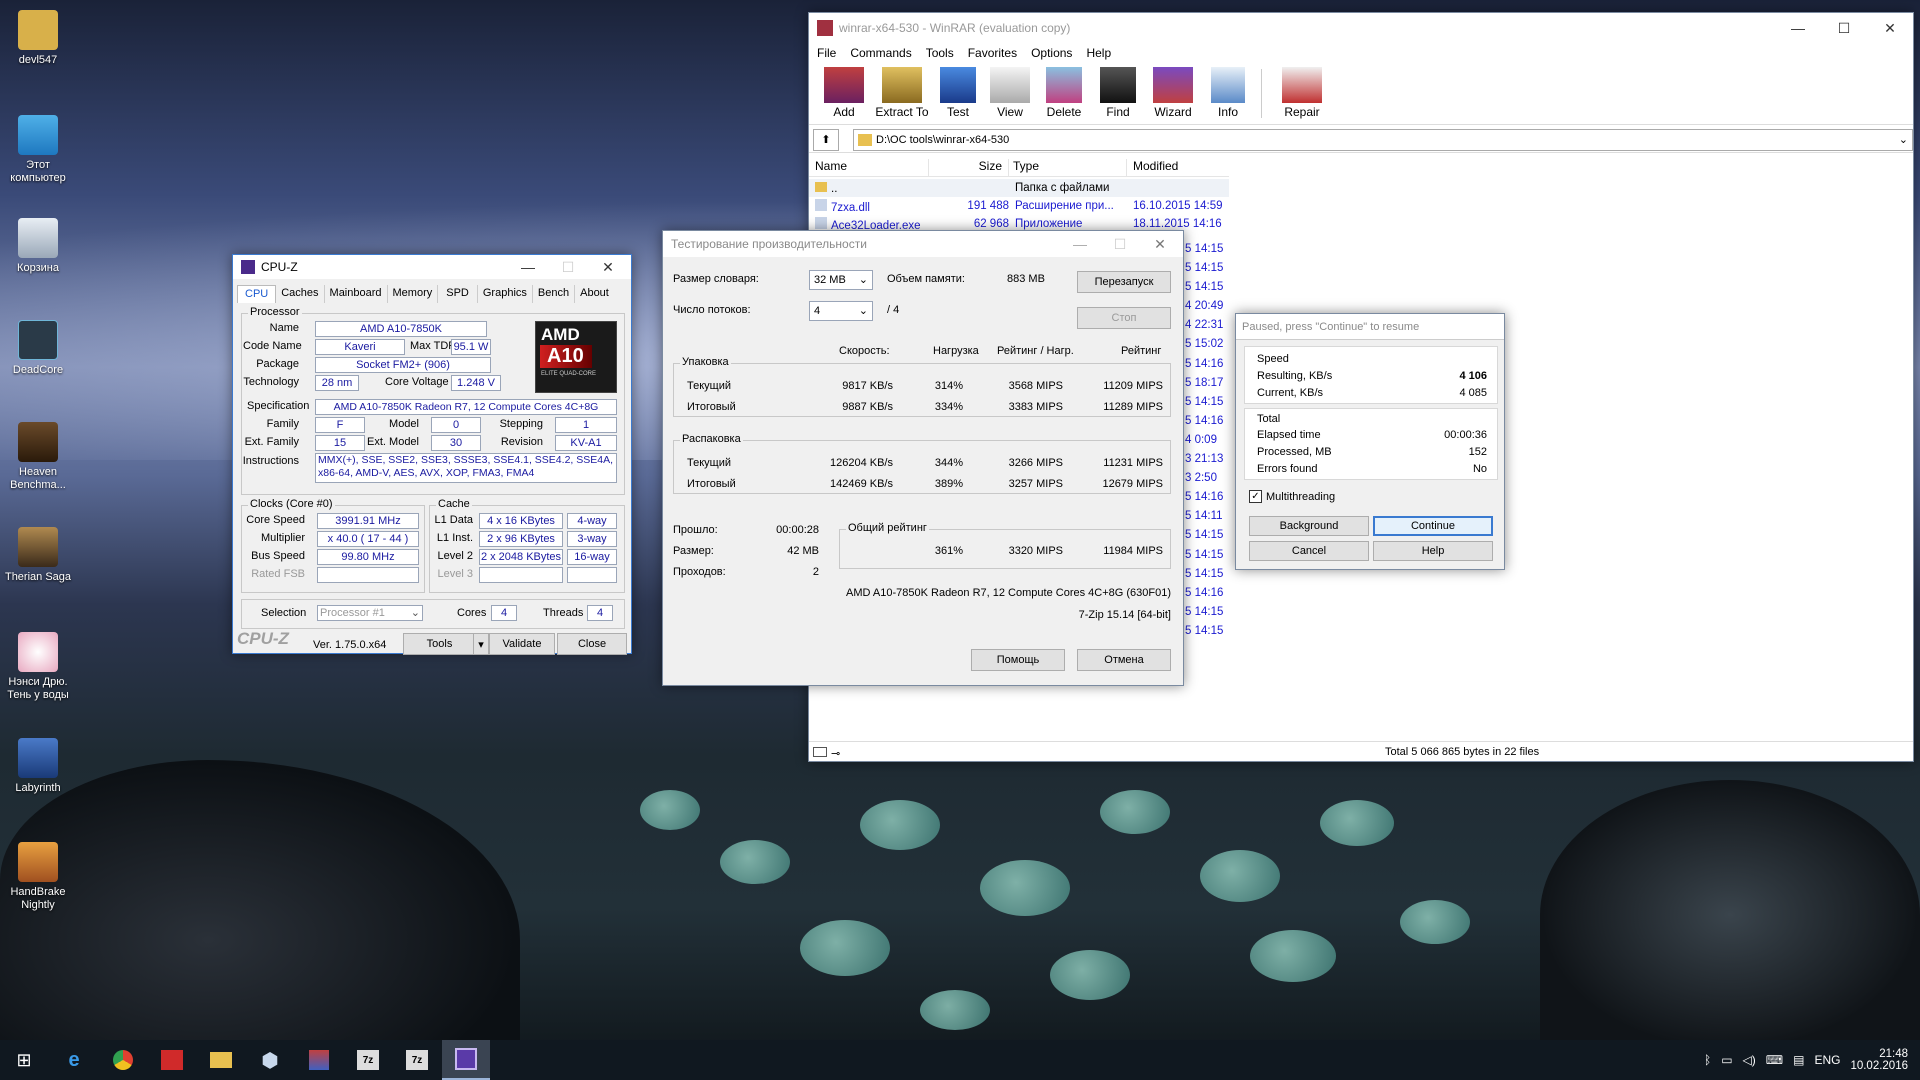 This screenshot has height=1080, width=1920. What do you see at coordinates (1098, 53) in the screenshot?
I see `menu-help: Help` at bounding box center [1098, 53].